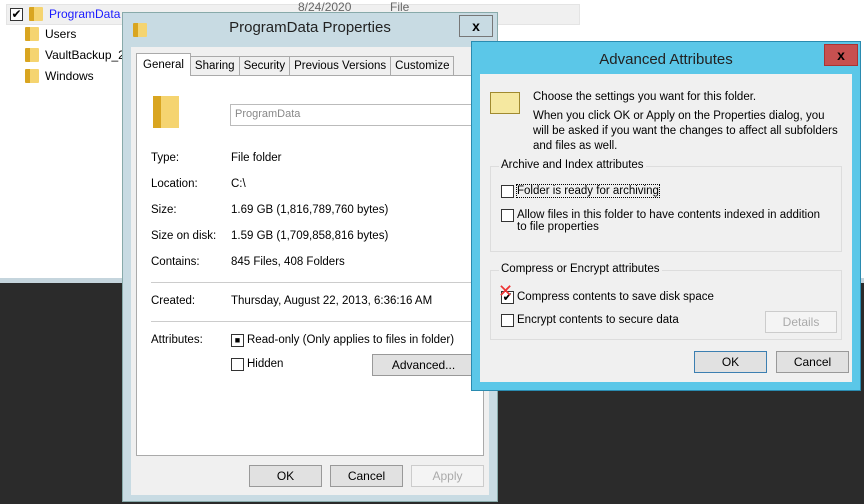 The width and height of the screenshot is (864, 504). I want to click on compress-checkbox: ✔ ✕ Compress contents to save disk space, so click(606, 293).